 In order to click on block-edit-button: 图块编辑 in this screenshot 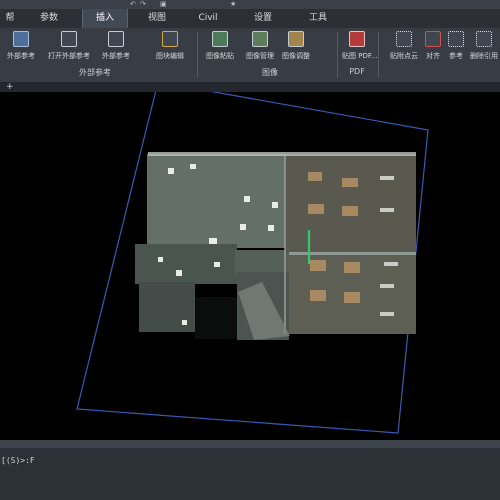, I will do `click(170, 45)`.